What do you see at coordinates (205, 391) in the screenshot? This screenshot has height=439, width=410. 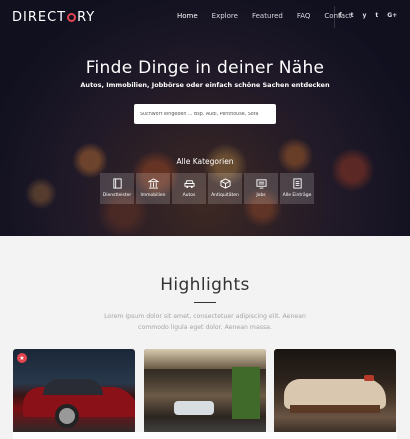 I see `card-interior` at bounding box center [205, 391].